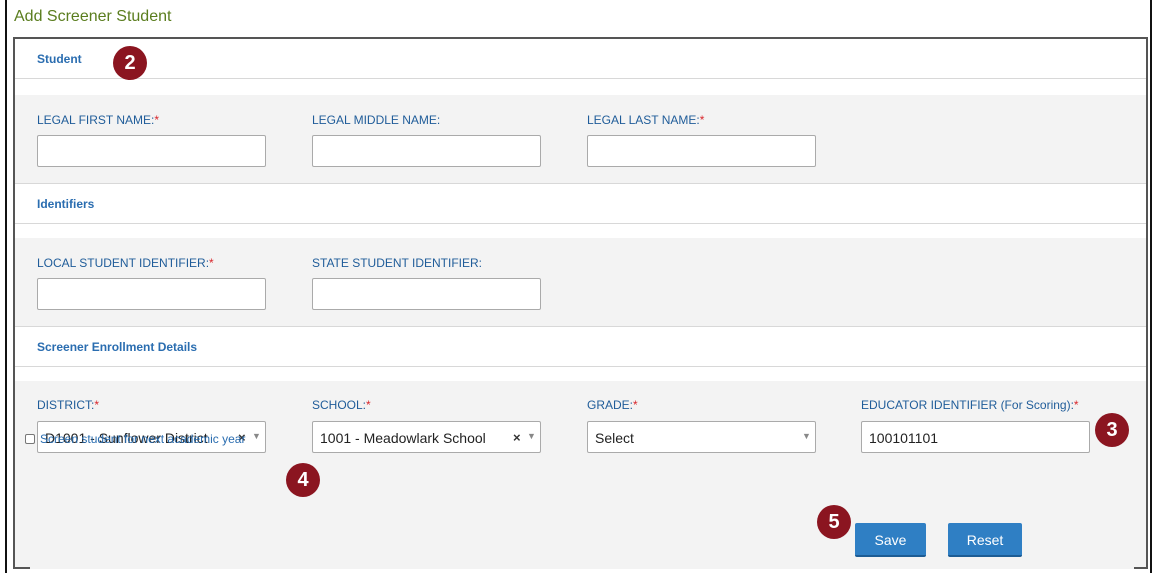  What do you see at coordinates (303, 480) in the screenshot?
I see `callout-badge-4: 4` at bounding box center [303, 480].